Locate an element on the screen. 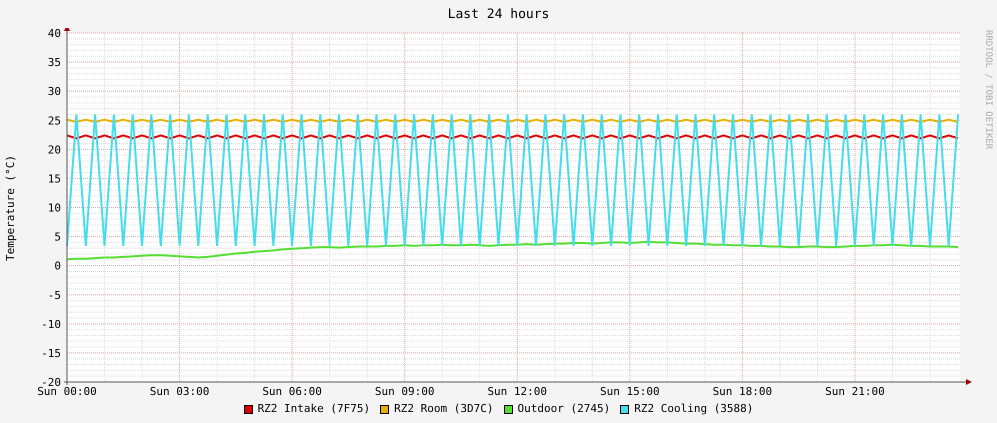 The image size is (997, 423). tick-label: Sun 21:00 is located at coordinates (855, 391).